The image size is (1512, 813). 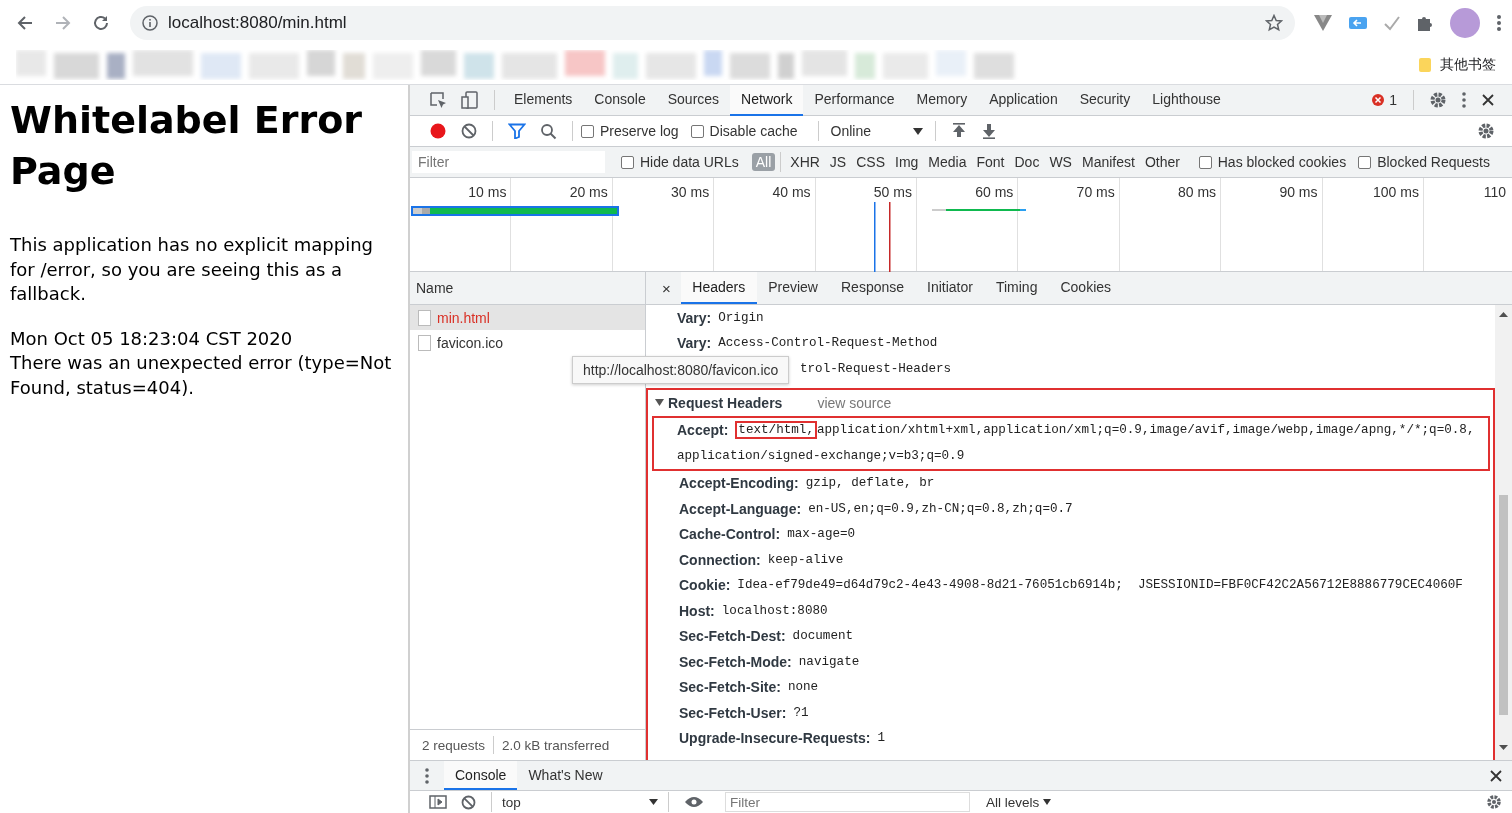 I want to click on console-filter-input: Filter, so click(x=847, y=802).